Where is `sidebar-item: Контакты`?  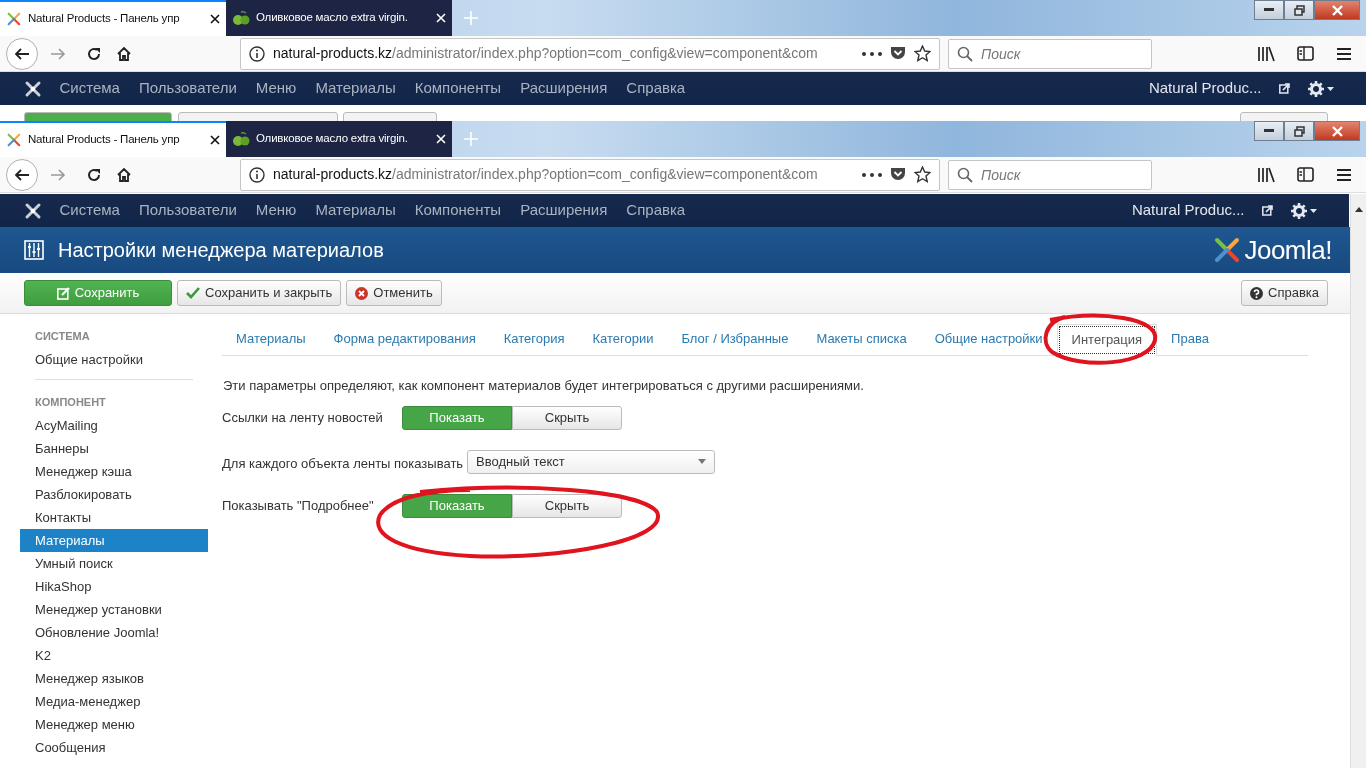
sidebar-item: Контакты is located at coordinates (114, 517).